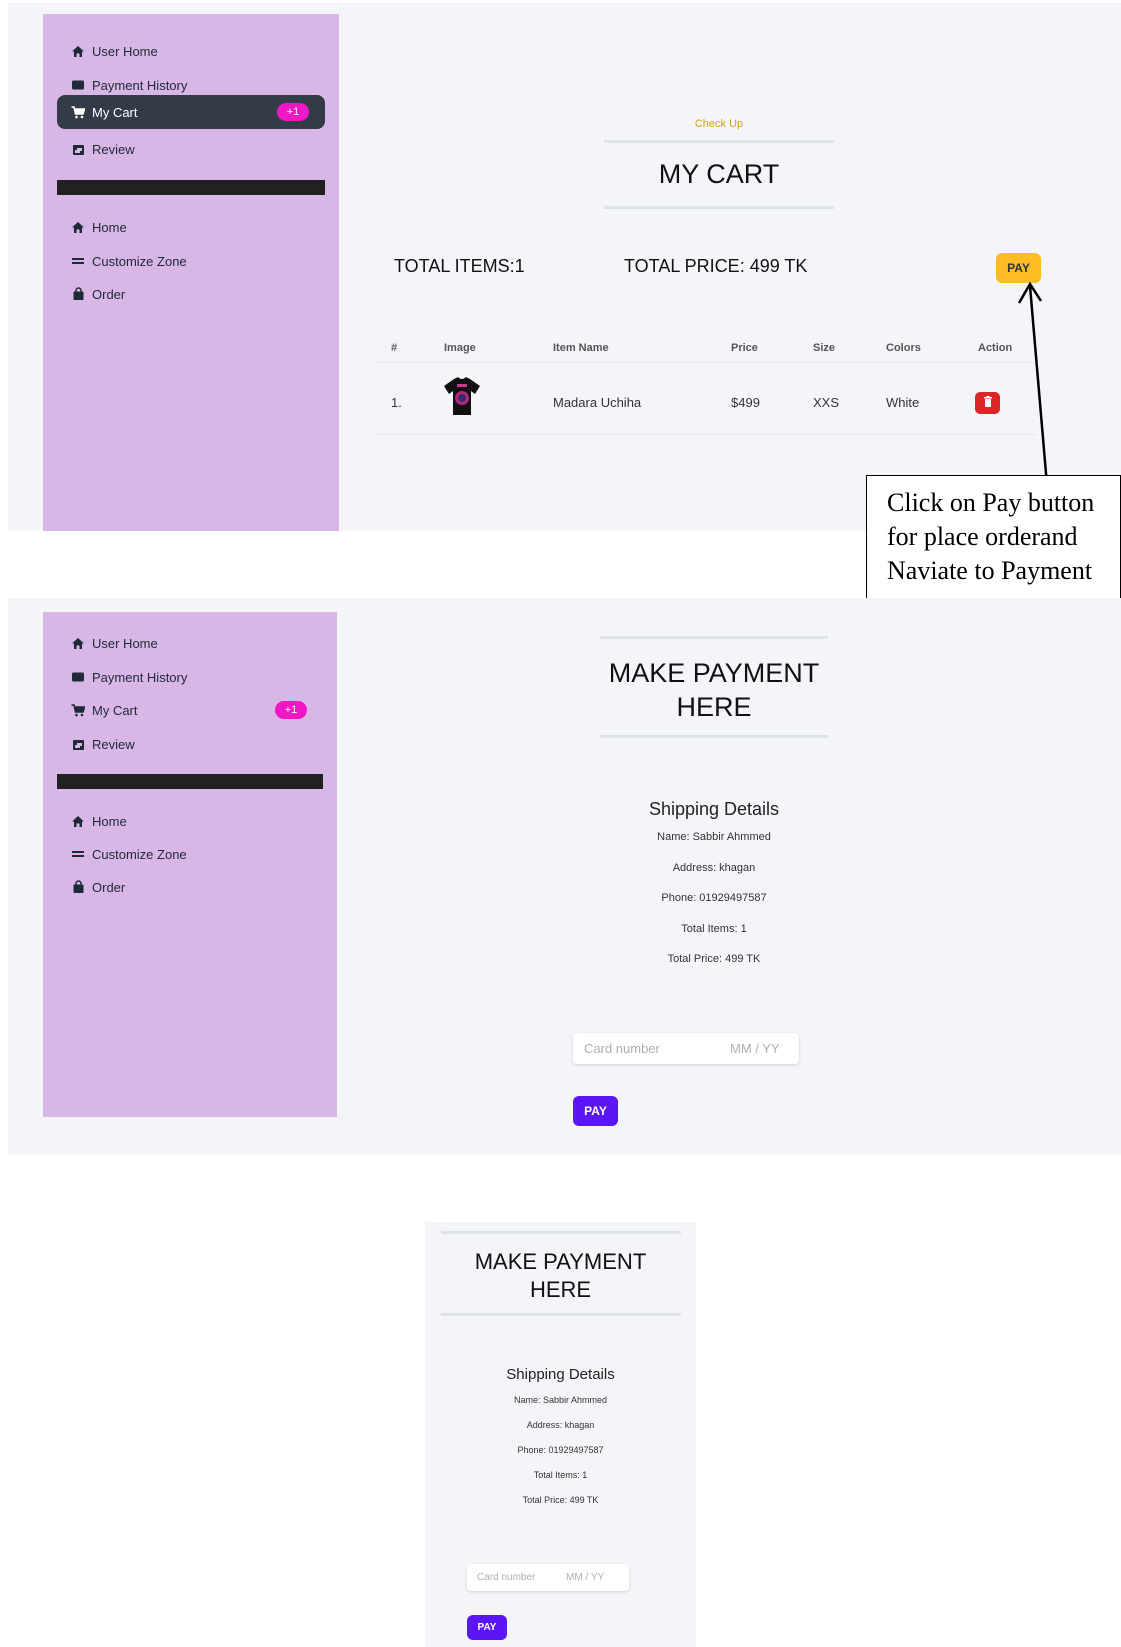  What do you see at coordinates (394, 348) in the screenshot?
I see `column-header-index: #` at bounding box center [394, 348].